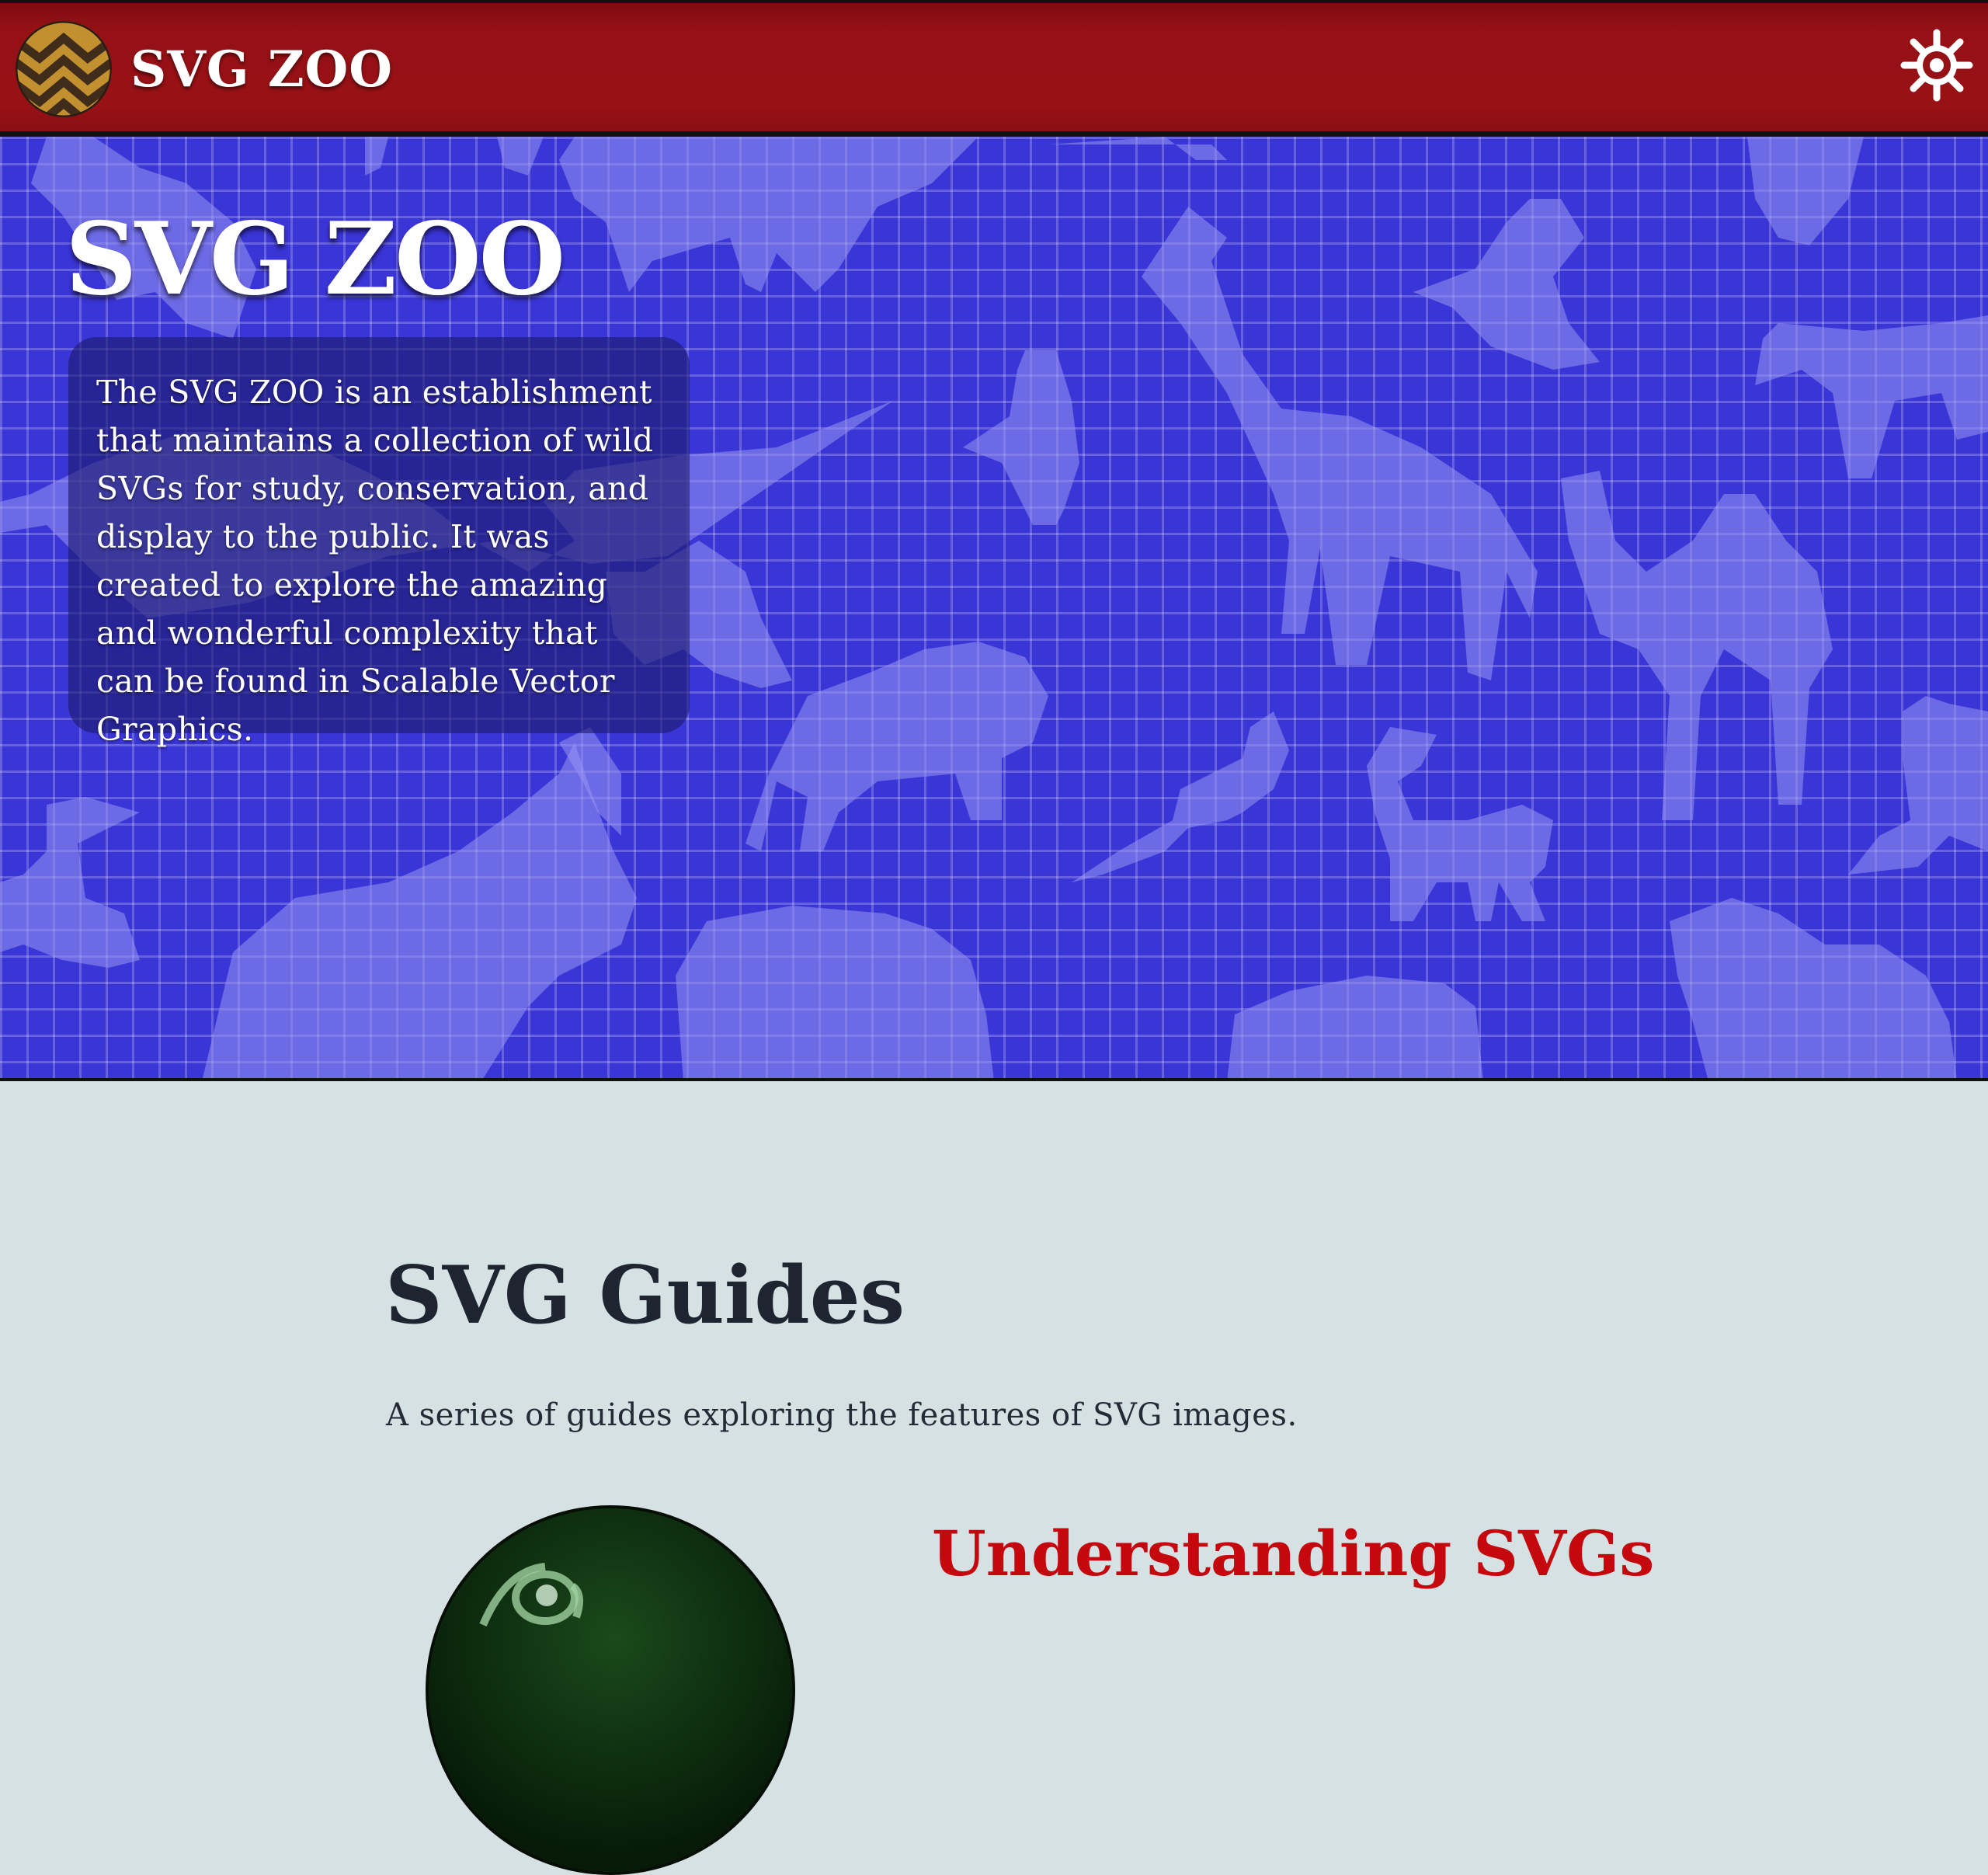 The width and height of the screenshot is (1988, 1875). I want to click on guide-title-link: Understanding SVGs, so click(1293, 1553).